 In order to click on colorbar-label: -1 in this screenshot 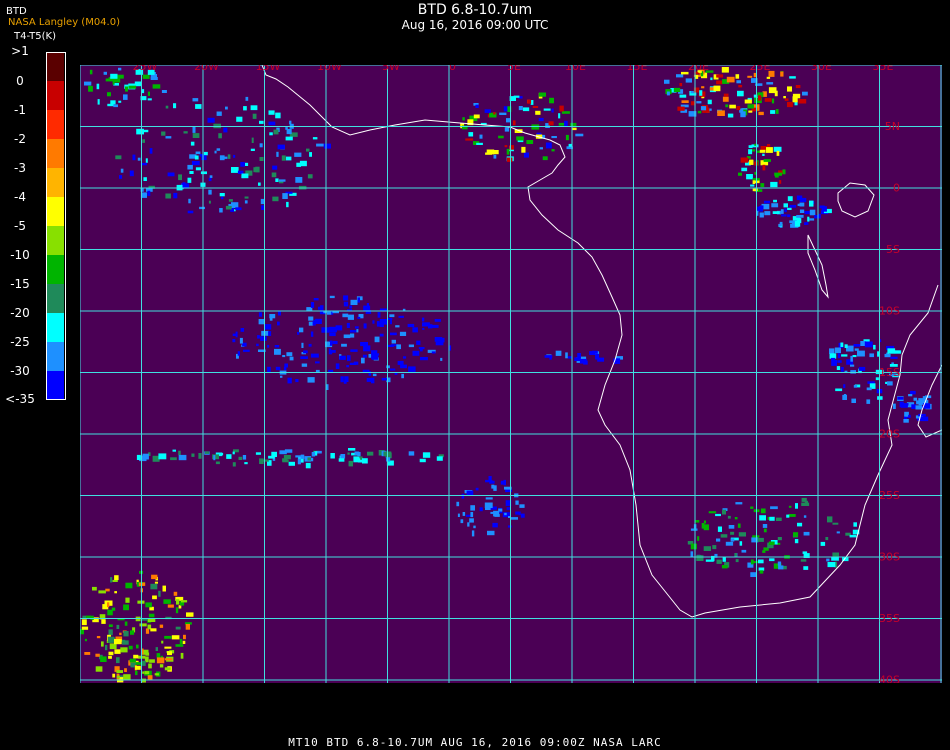, I will do `click(20, 110)`.